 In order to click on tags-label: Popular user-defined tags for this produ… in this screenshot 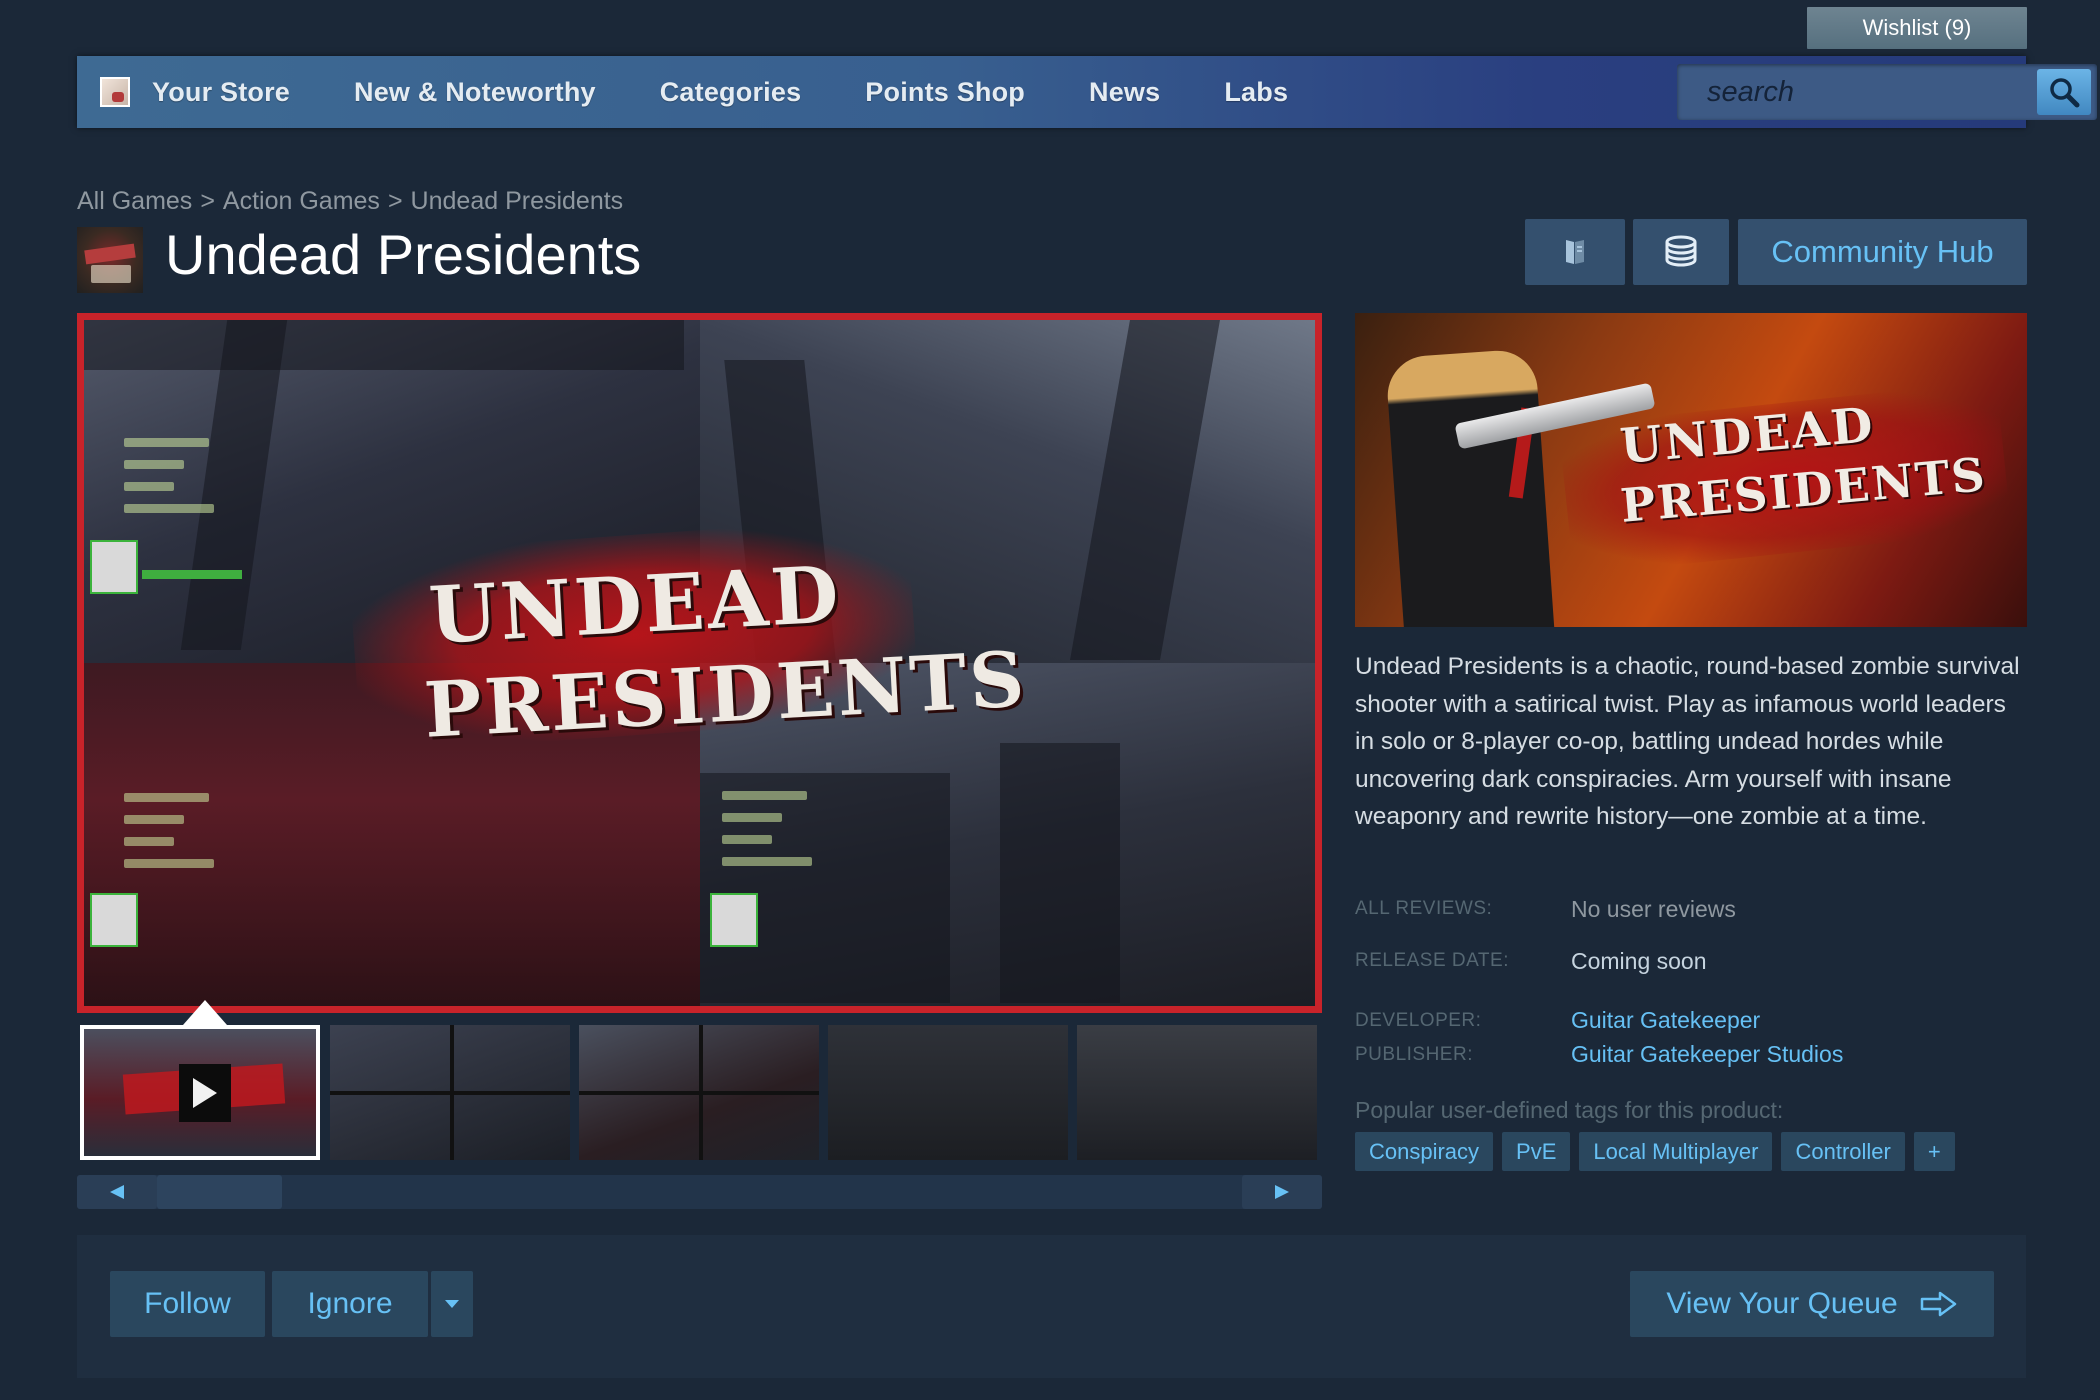, I will do `click(1569, 1110)`.